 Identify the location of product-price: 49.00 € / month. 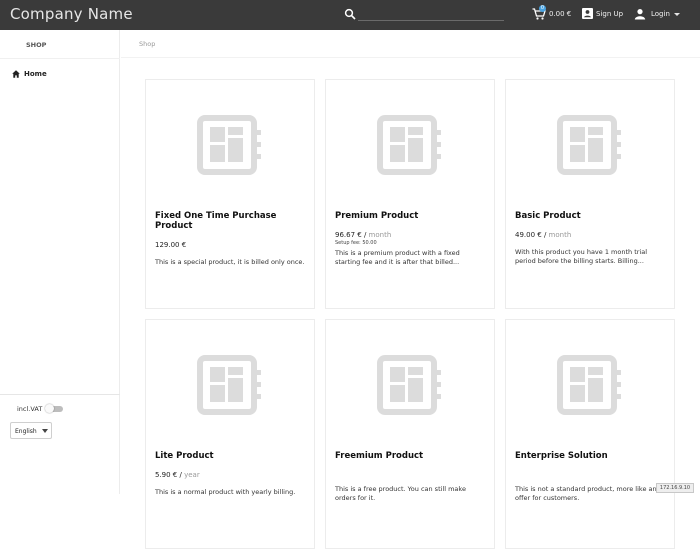
(543, 235).